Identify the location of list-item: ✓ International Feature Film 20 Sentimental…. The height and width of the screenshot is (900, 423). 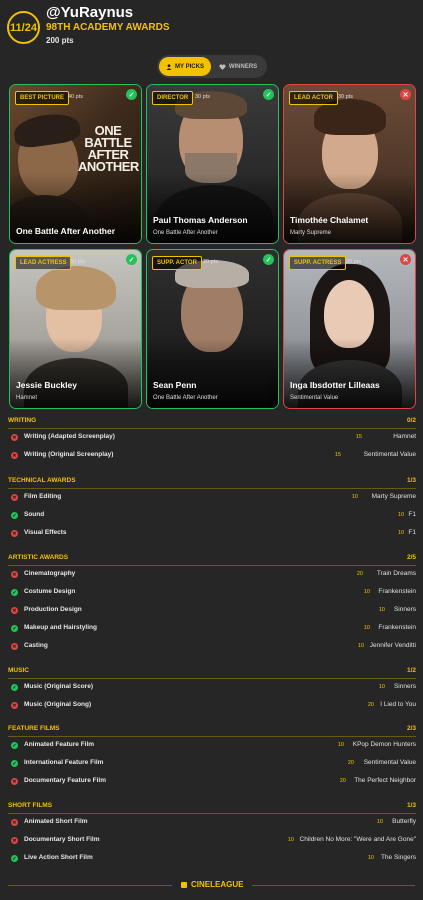
(212, 764).